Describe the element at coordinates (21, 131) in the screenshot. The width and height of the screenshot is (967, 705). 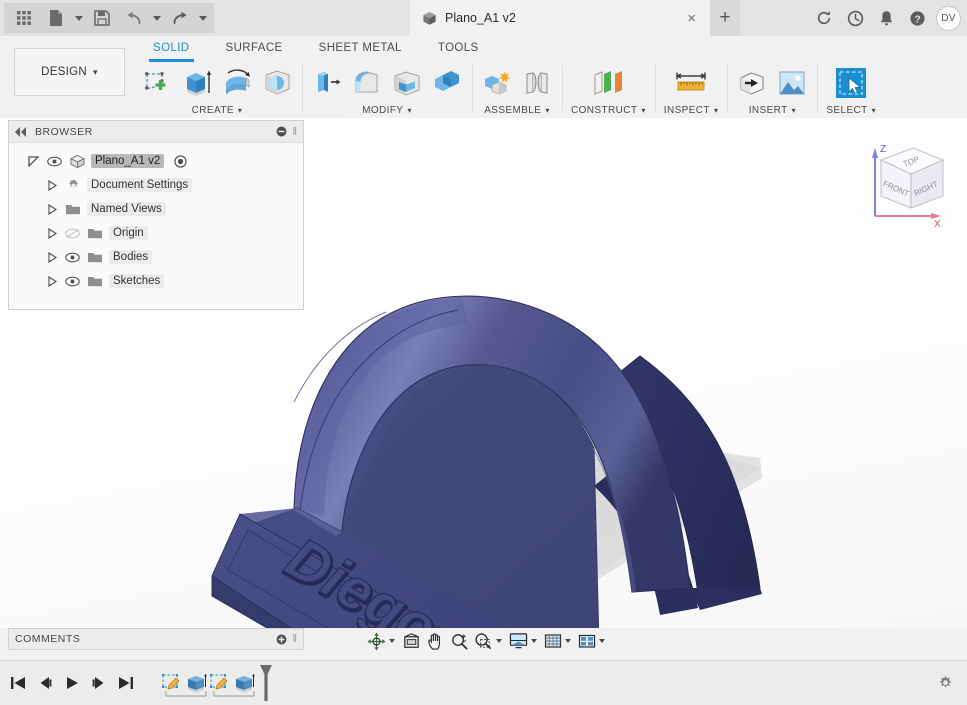
I see `double-chevron-left-icon` at that location.